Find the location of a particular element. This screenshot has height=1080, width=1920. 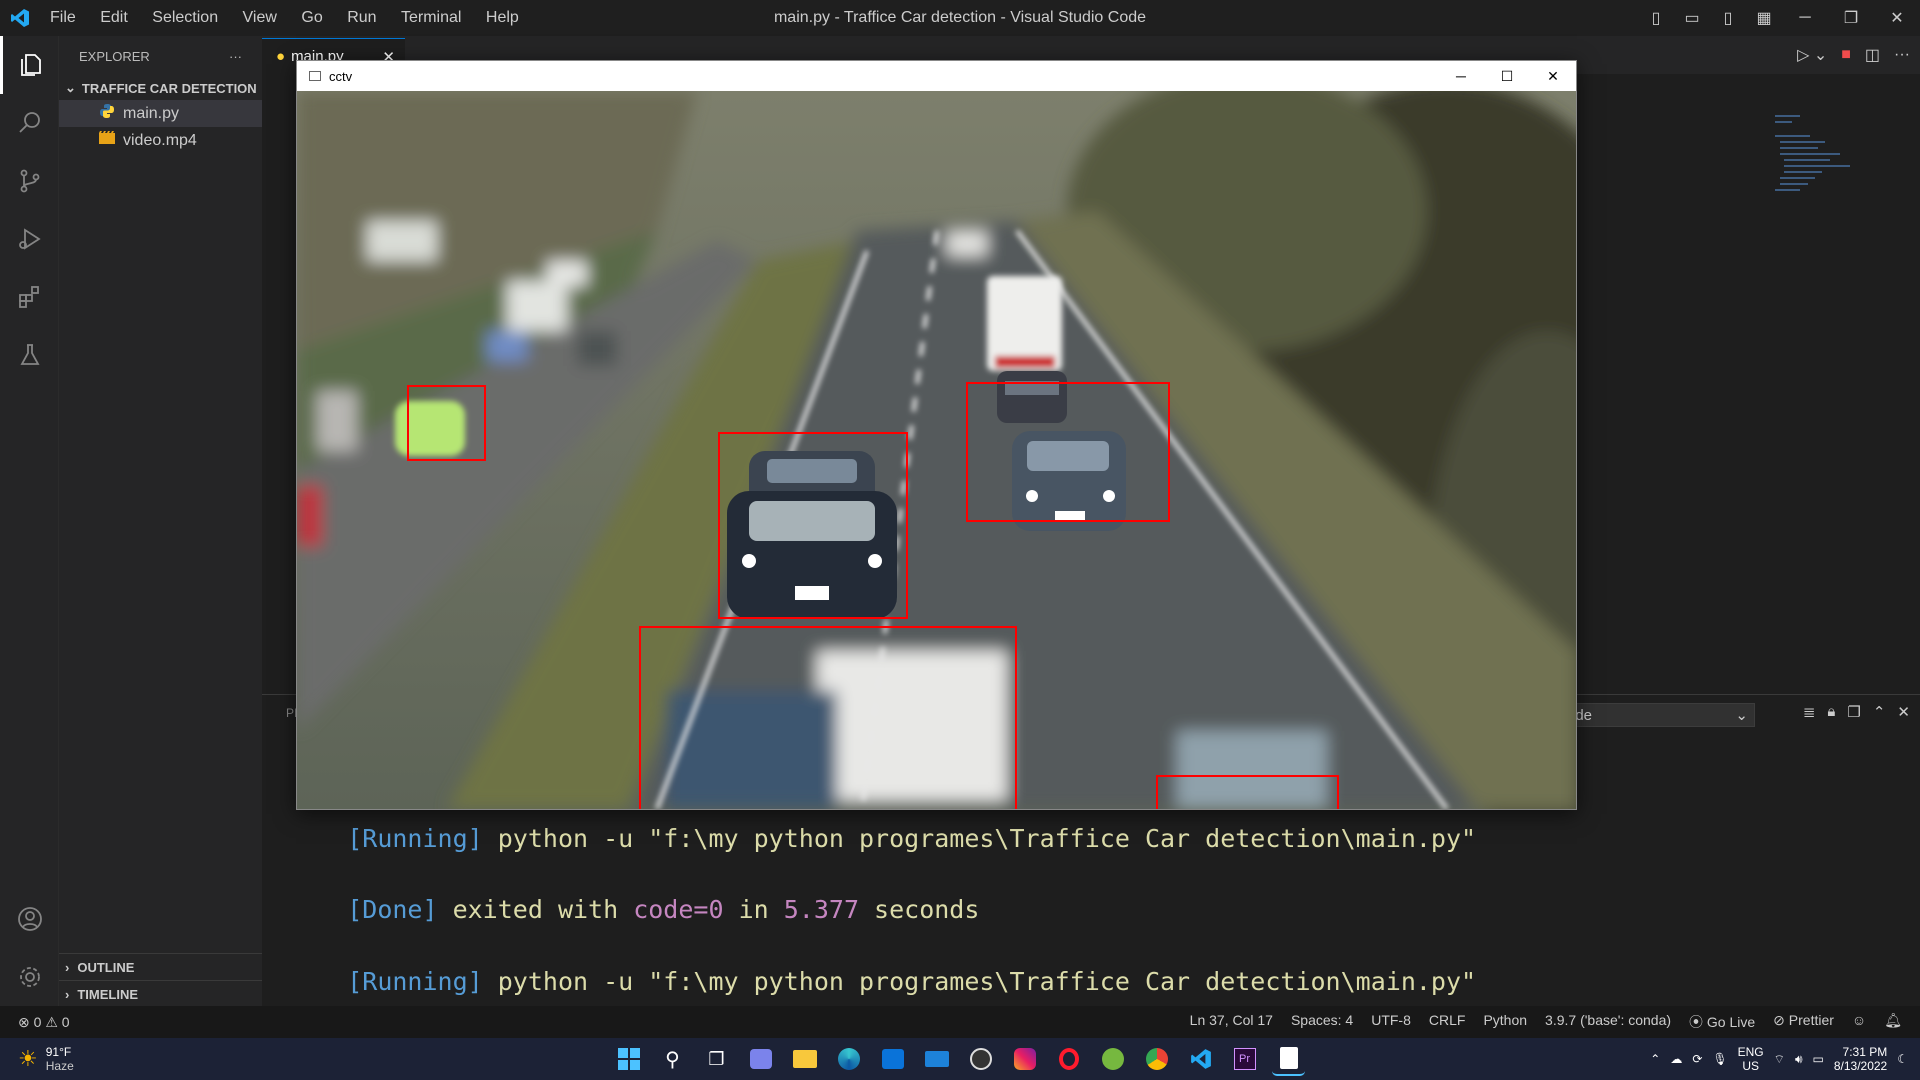

clear-output-icon: ≣ is located at coordinates (1809, 712).